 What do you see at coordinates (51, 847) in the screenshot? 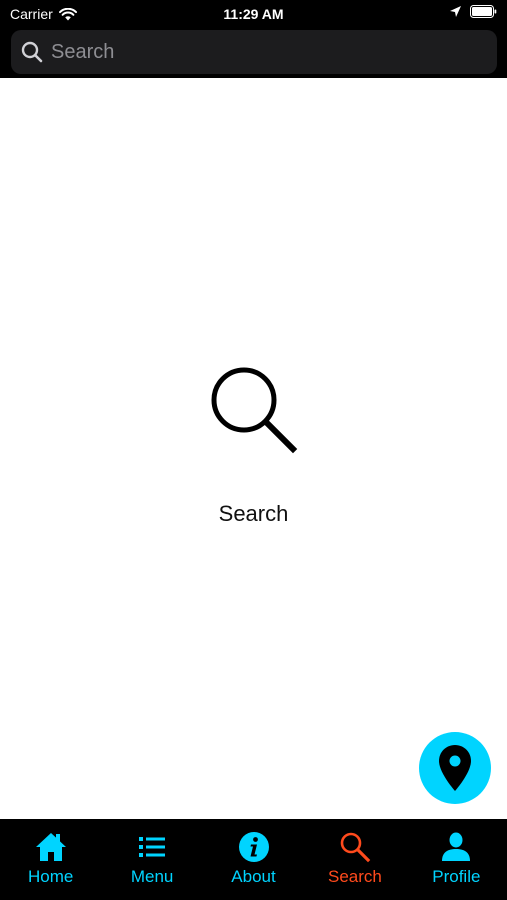
I see `home-icon` at bounding box center [51, 847].